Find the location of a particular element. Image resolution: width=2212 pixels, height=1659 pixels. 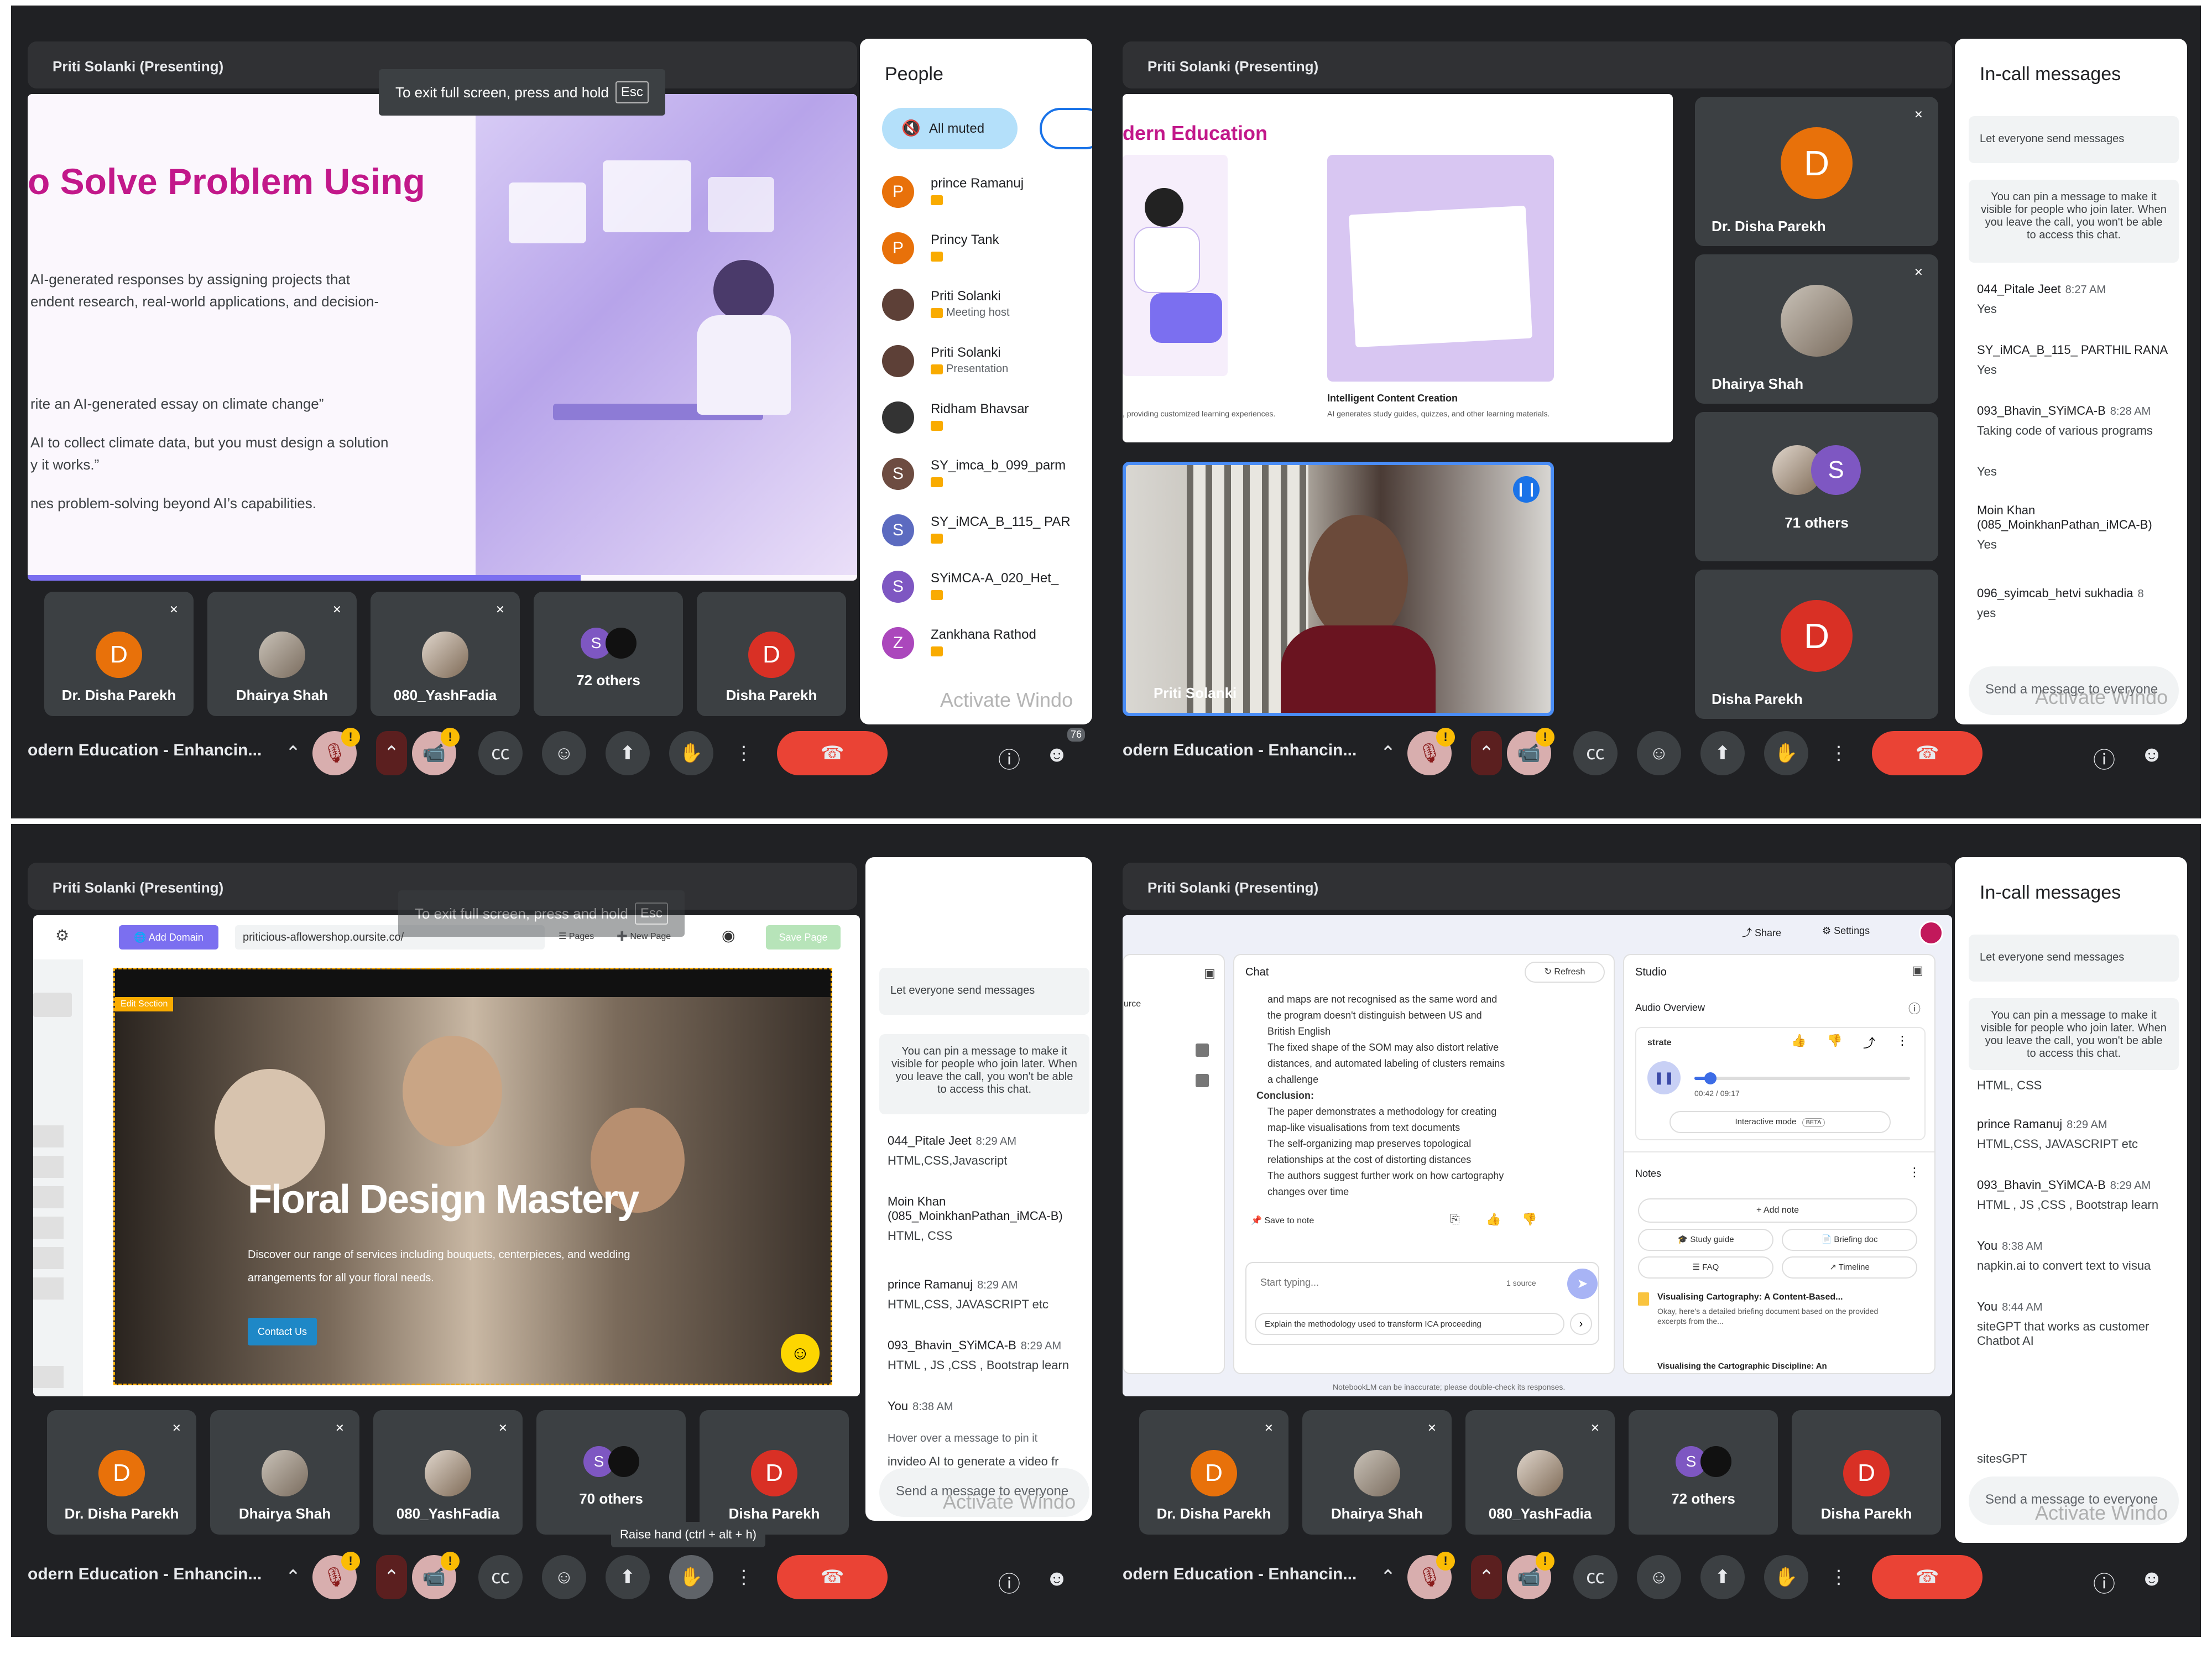

chat-message: HTML, CSS is located at coordinates (2082, 1086).